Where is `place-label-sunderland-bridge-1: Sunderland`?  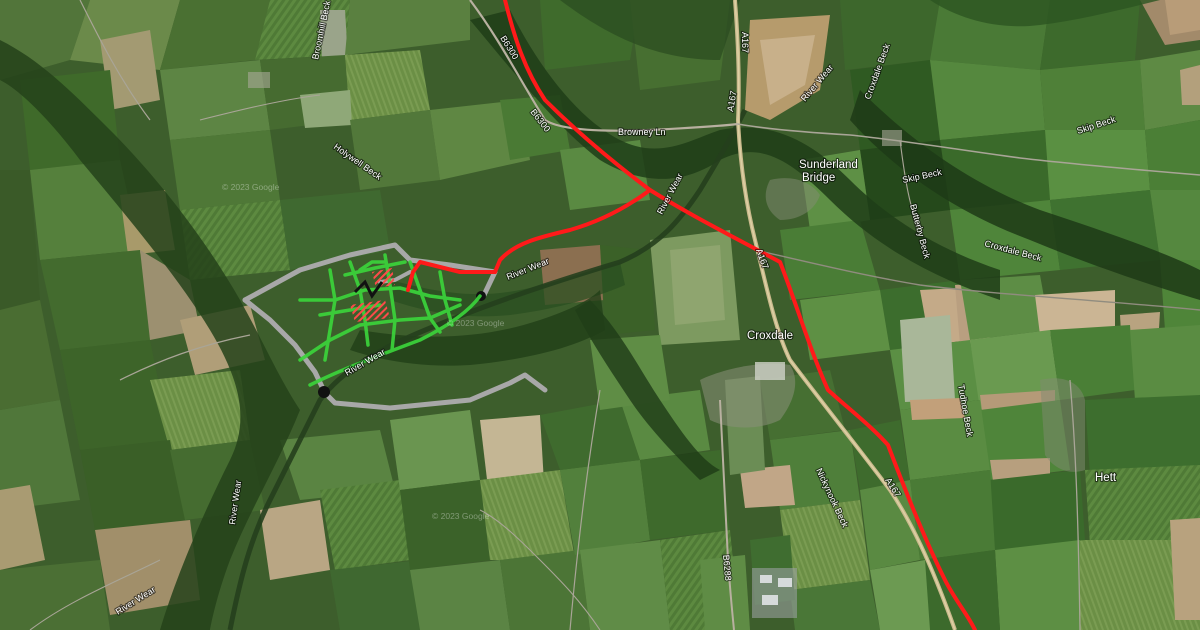
place-label-sunderland-bridge-1: Sunderland is located at coordinates (828, 165).